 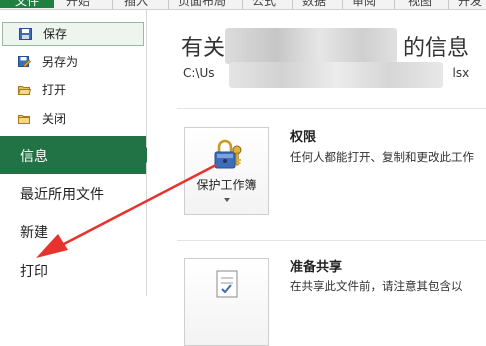 I want to click on tab-home: 开始, so click(x=78, y=4).